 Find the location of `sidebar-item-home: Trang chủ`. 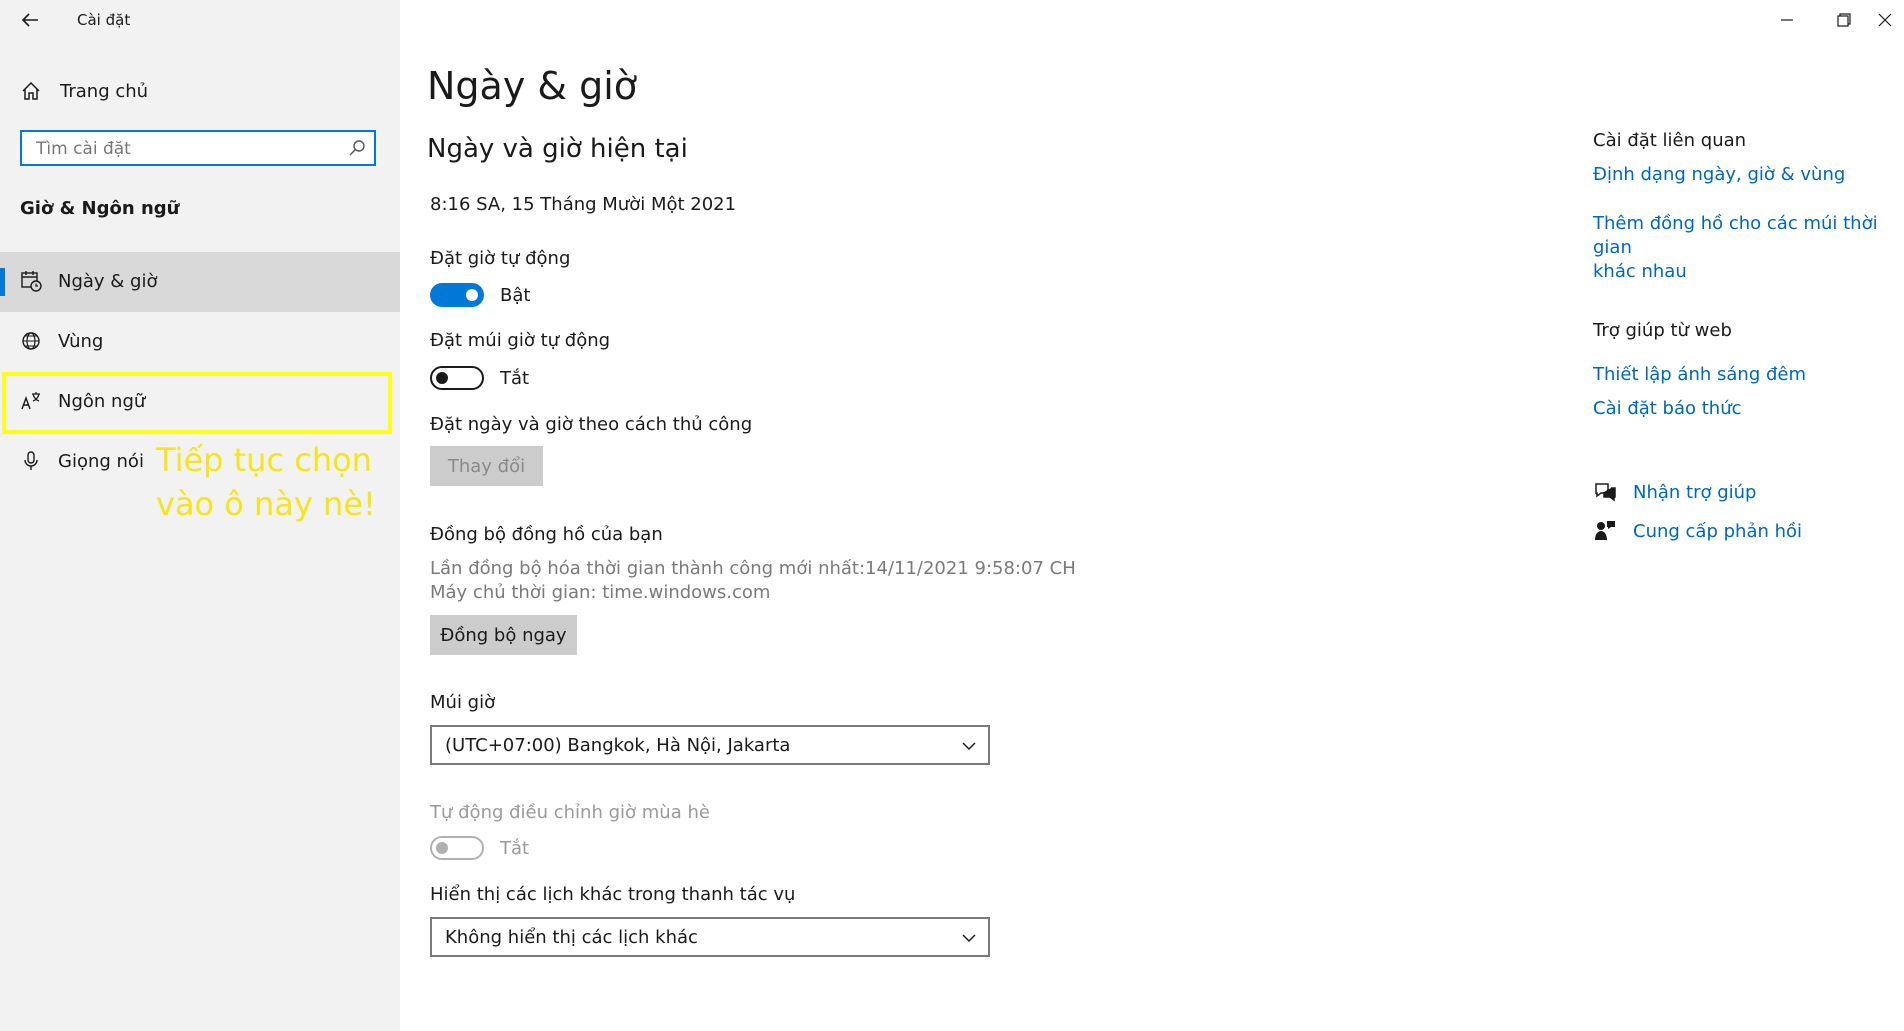

sidebar-item-home: Trang chủ is located at coordinates (200, 92).